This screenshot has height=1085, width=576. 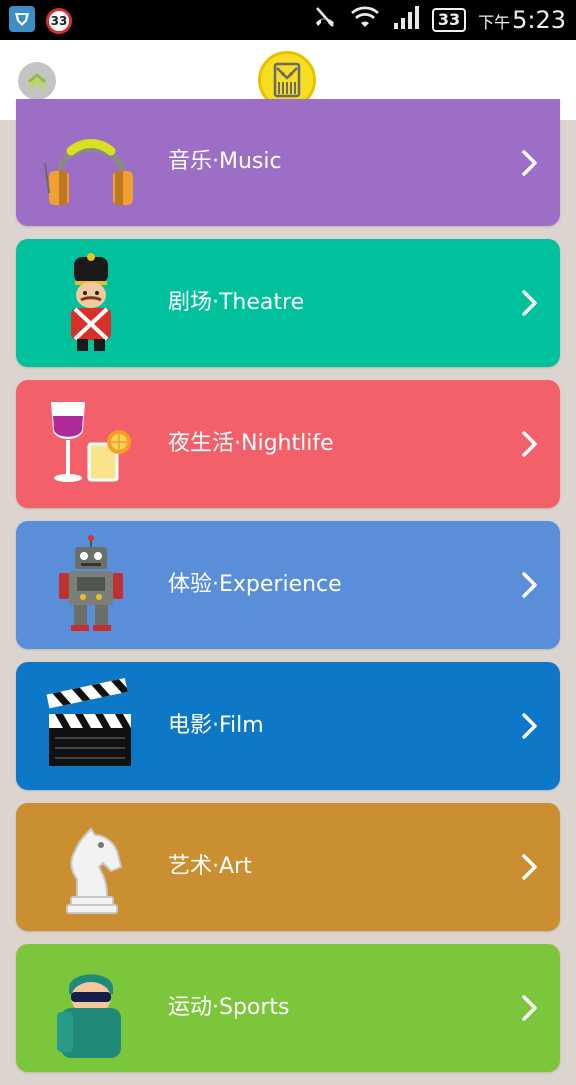 I want to click on headphones-icon, so click(x=91, y=163).